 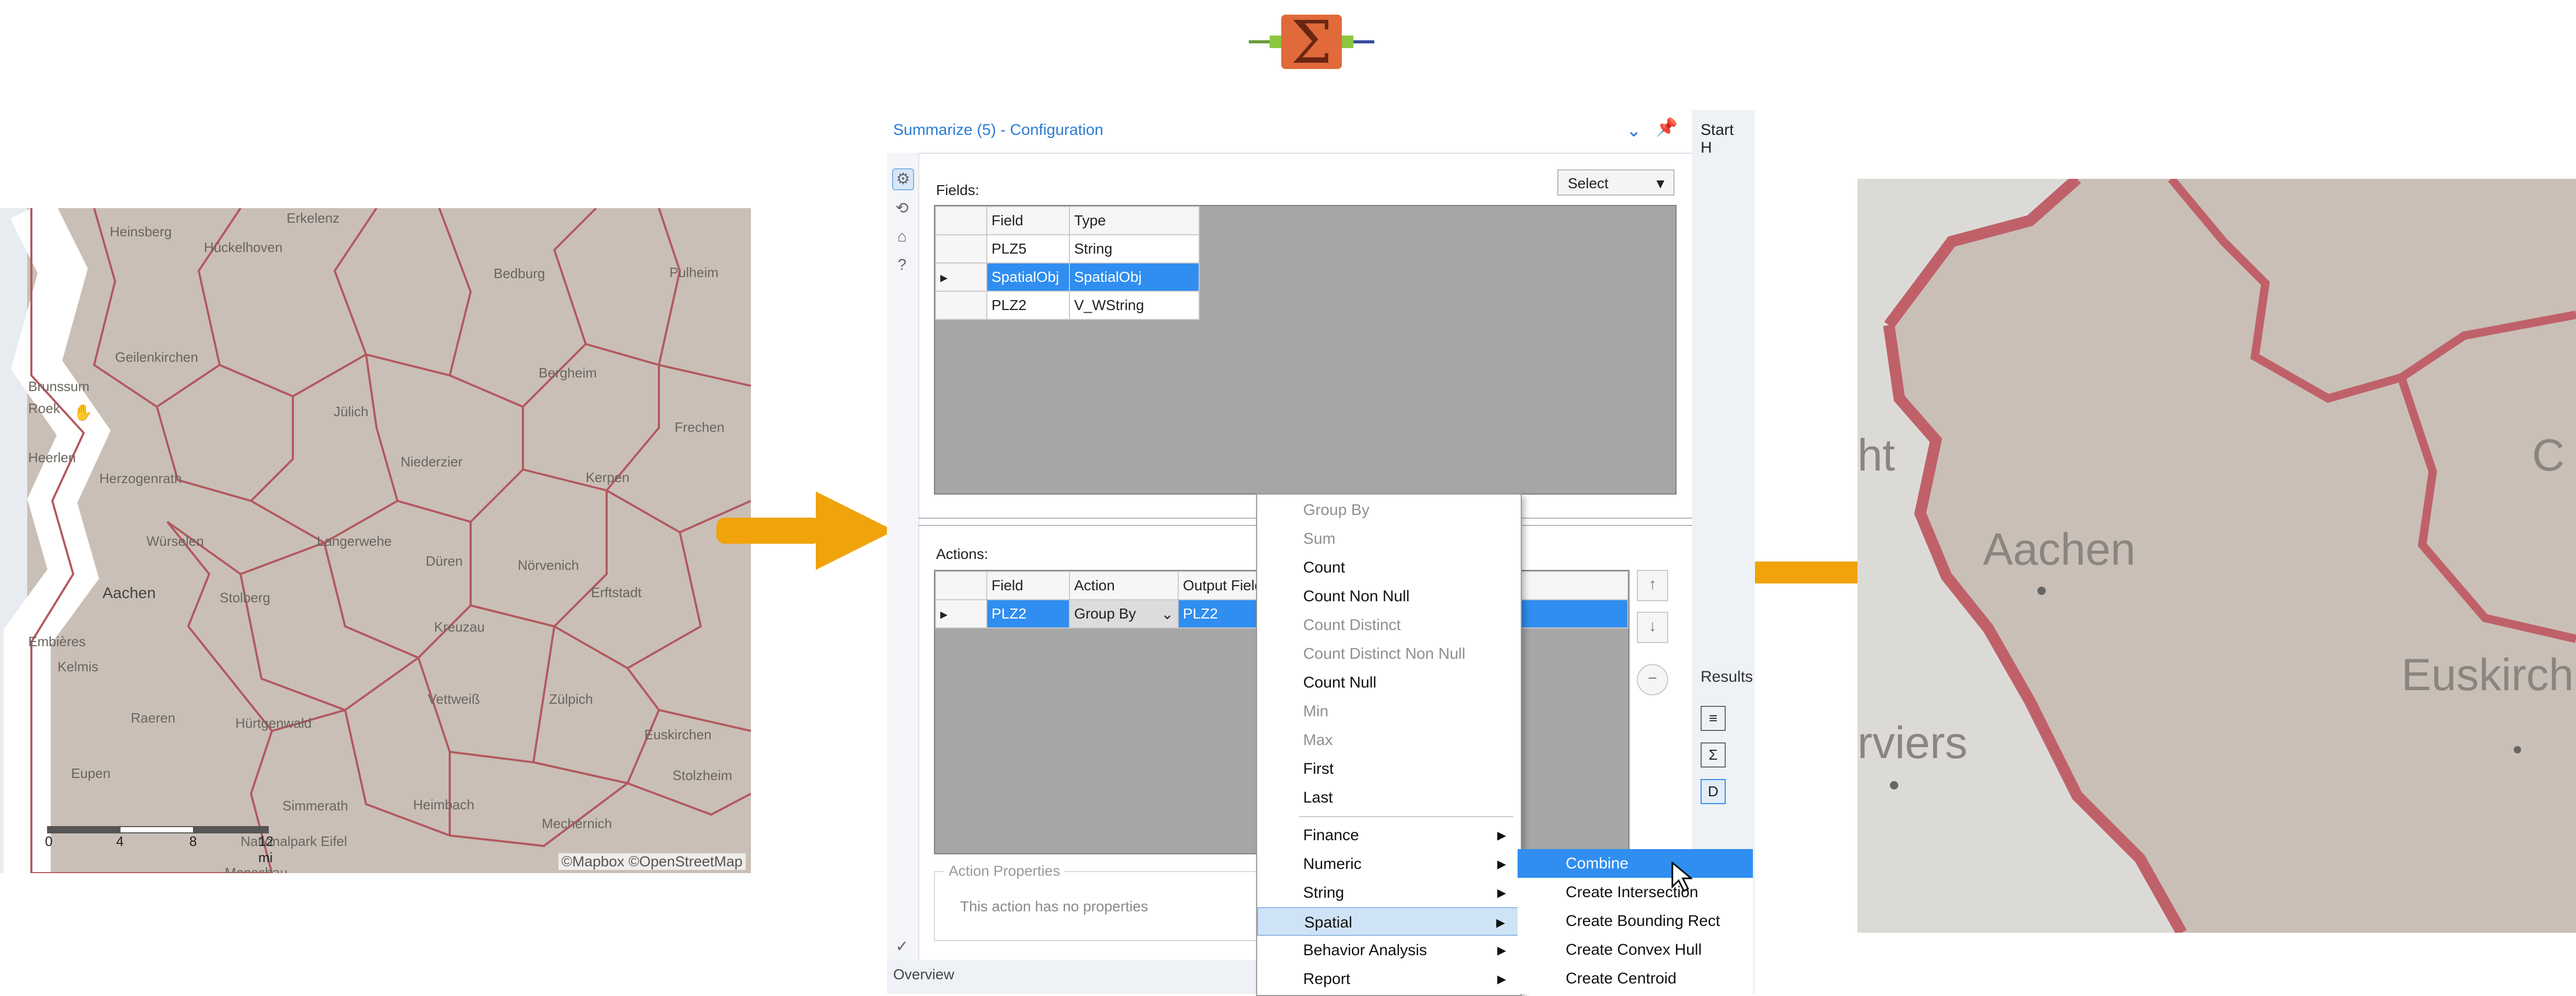 I want to click on map-place-label: Hürtgenwald, so click(x=273, y=723).